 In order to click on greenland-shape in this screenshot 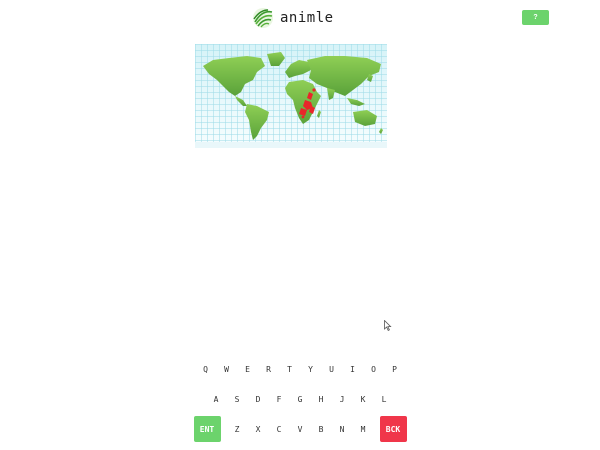, I will do `click(276, 59)`.